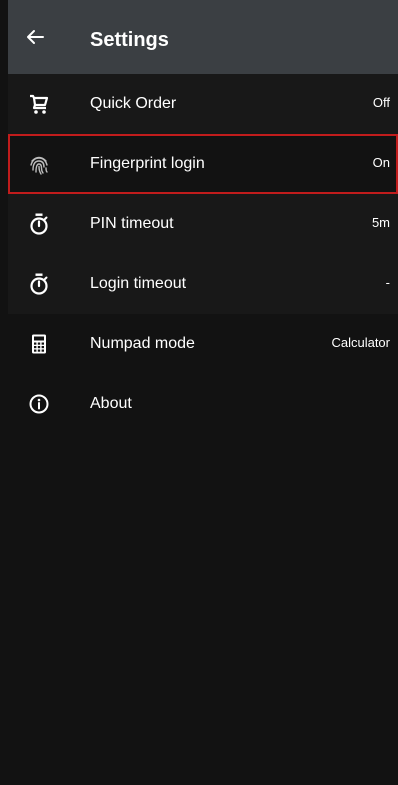 The height and width of the screenshot is (785, 398). I want to click on setting-value: Off, so click(381, 102).